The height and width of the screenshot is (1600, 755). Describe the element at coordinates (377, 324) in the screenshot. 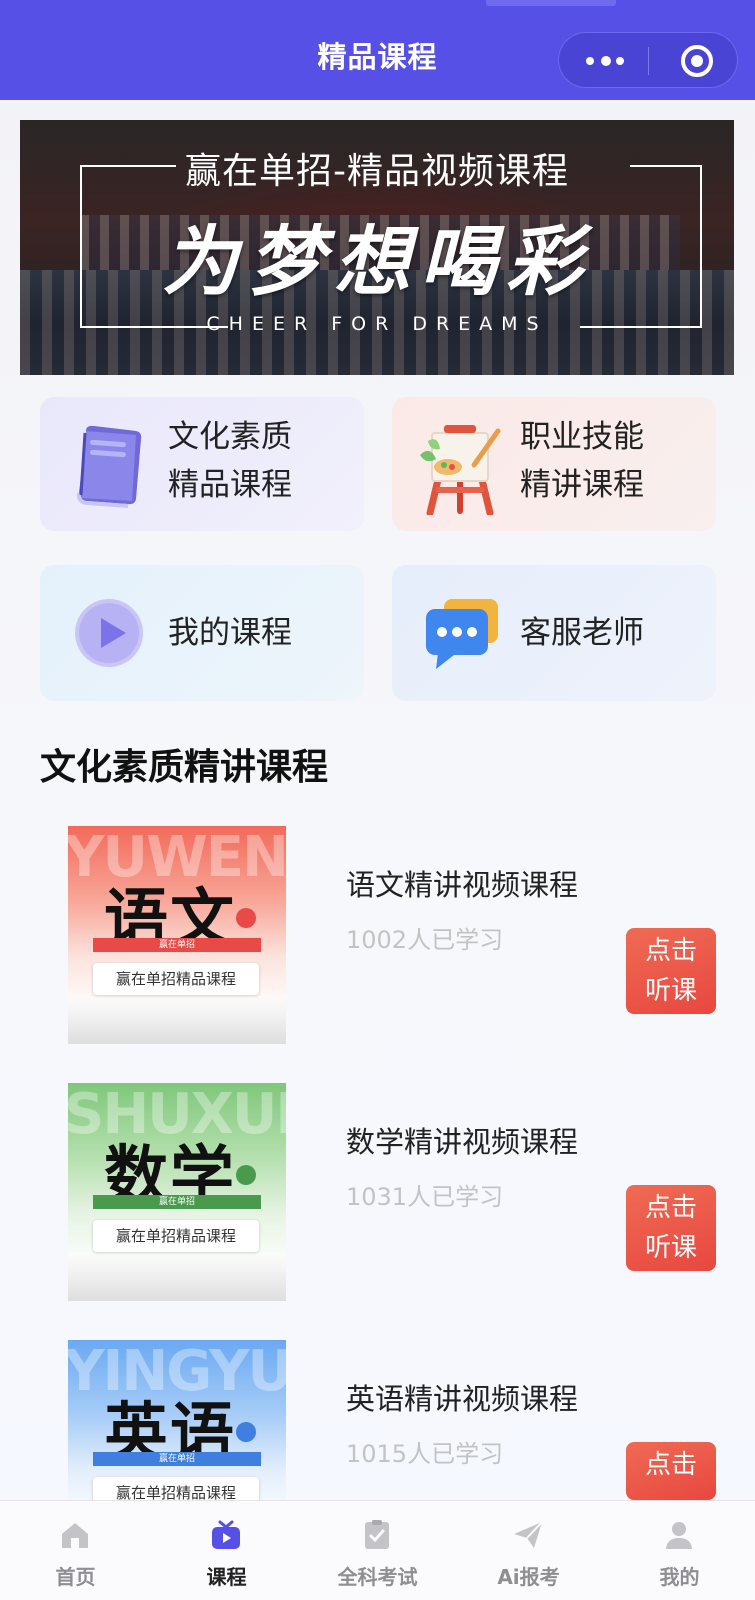

I see `banner-english-tagline: CHEER FOR DREAMS` at that location.